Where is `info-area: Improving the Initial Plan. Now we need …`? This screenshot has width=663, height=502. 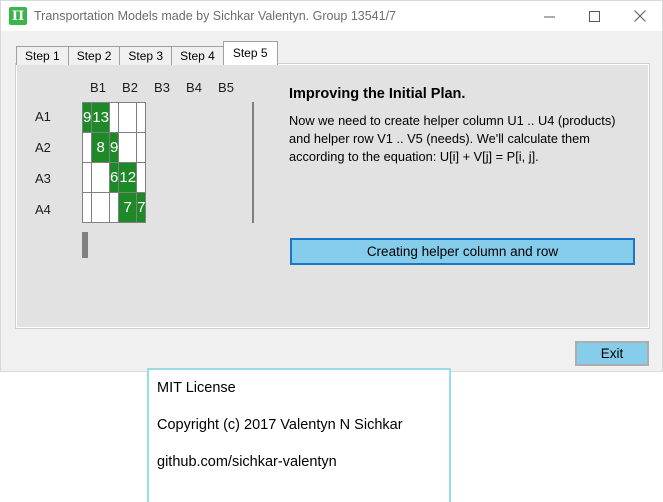
info-area: Improving the Initial Plan. Now we need … is located at coordinates (463, 126).